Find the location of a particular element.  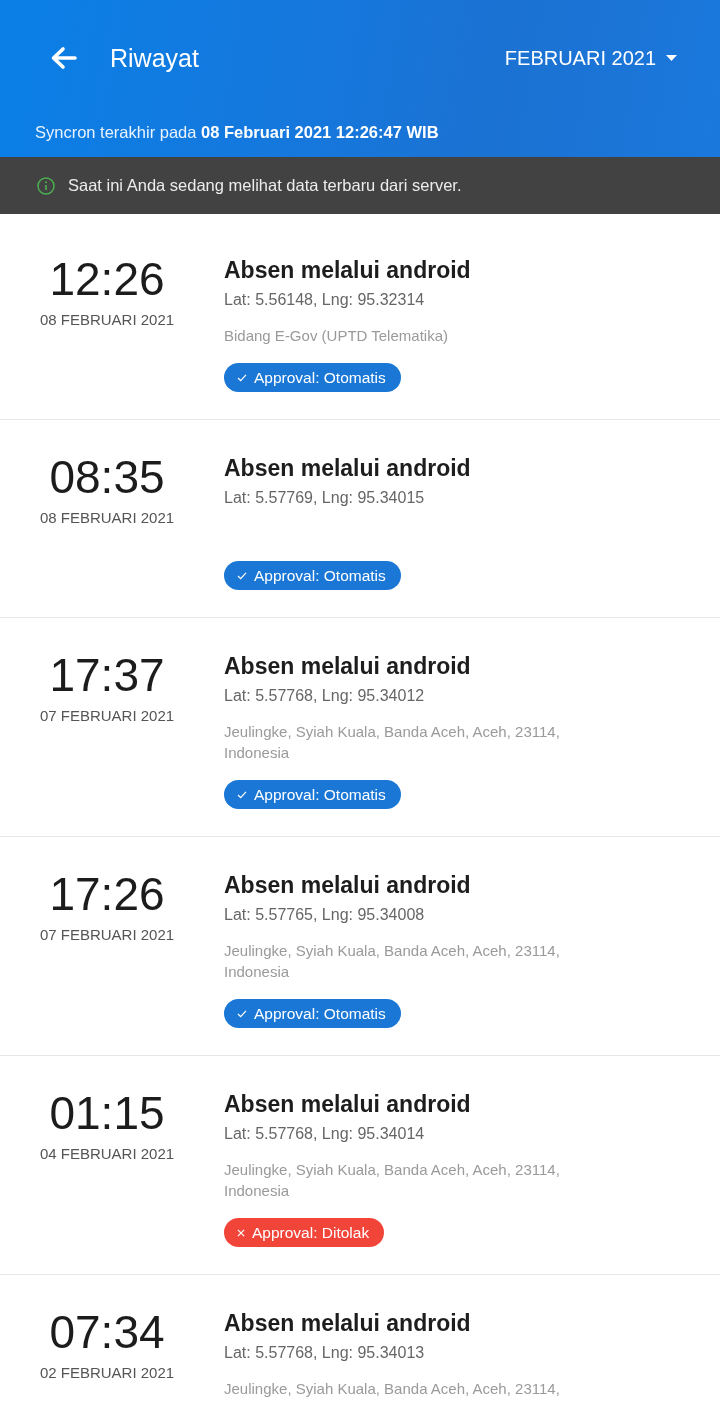

entry-time: 12:26 is located at coordinates (107, 279).